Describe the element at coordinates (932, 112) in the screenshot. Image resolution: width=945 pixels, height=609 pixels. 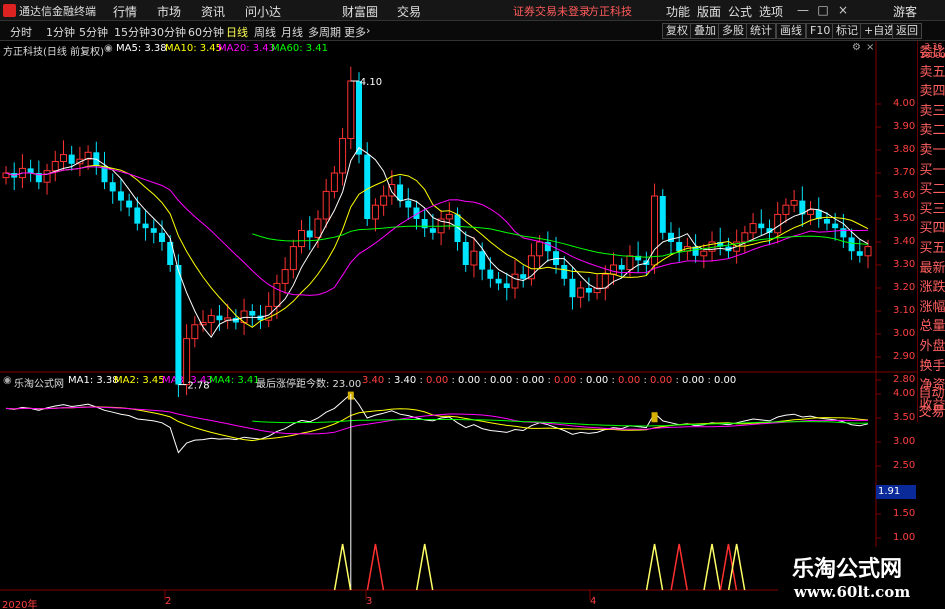
I see `side-item: 卖三` at that location.